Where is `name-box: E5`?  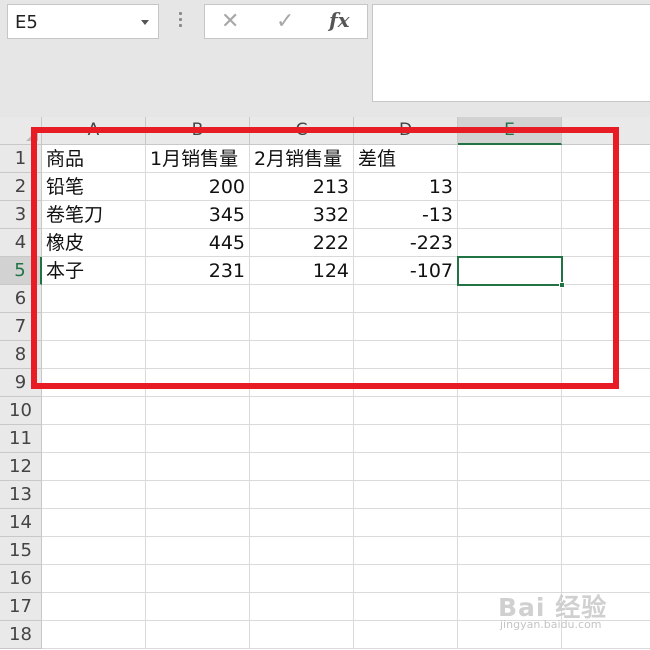 name-box: E5 is located at coordinates (83, 21).